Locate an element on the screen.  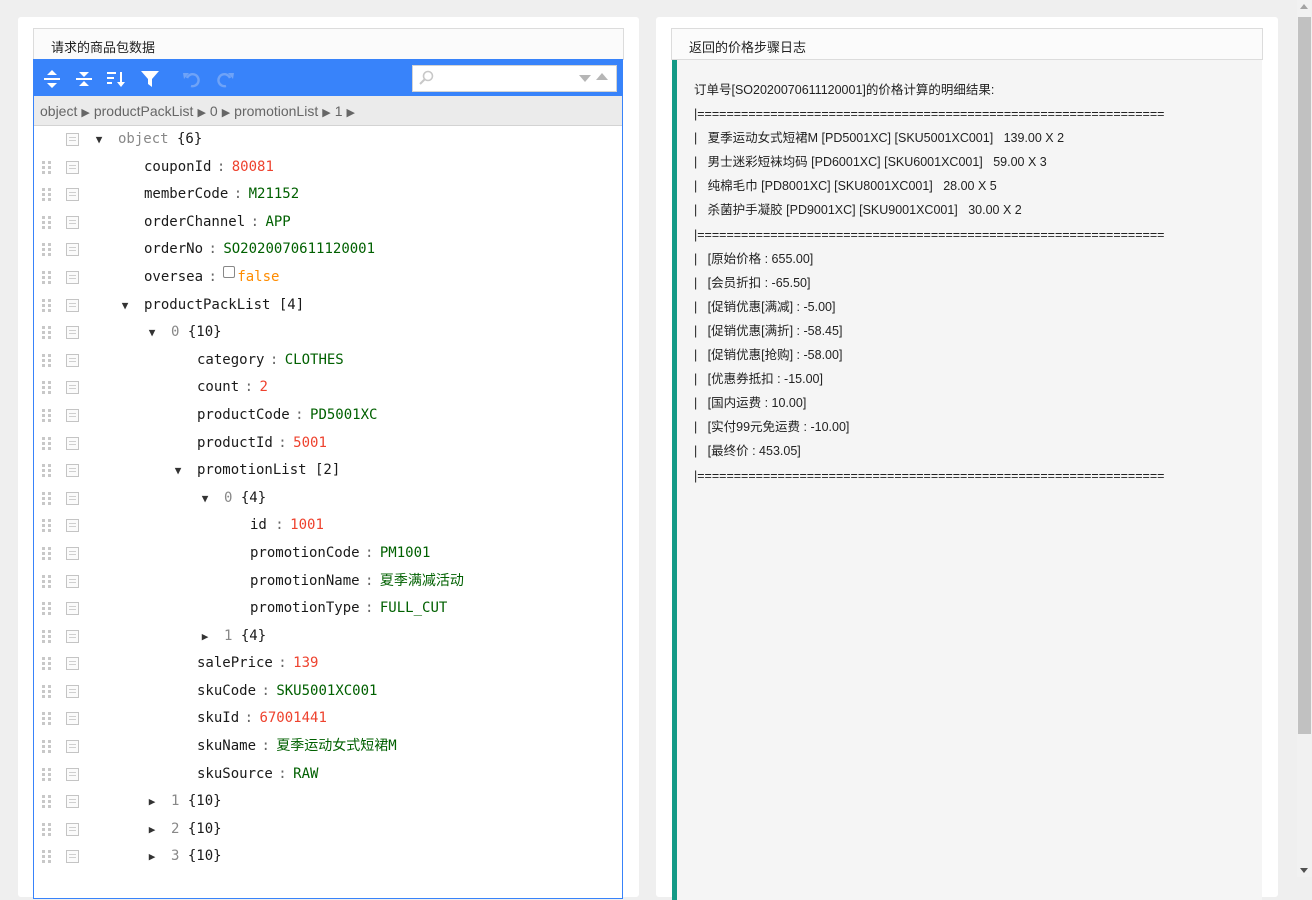
tree-row: skuId : 67001441 is located at coordinates (328, 719).